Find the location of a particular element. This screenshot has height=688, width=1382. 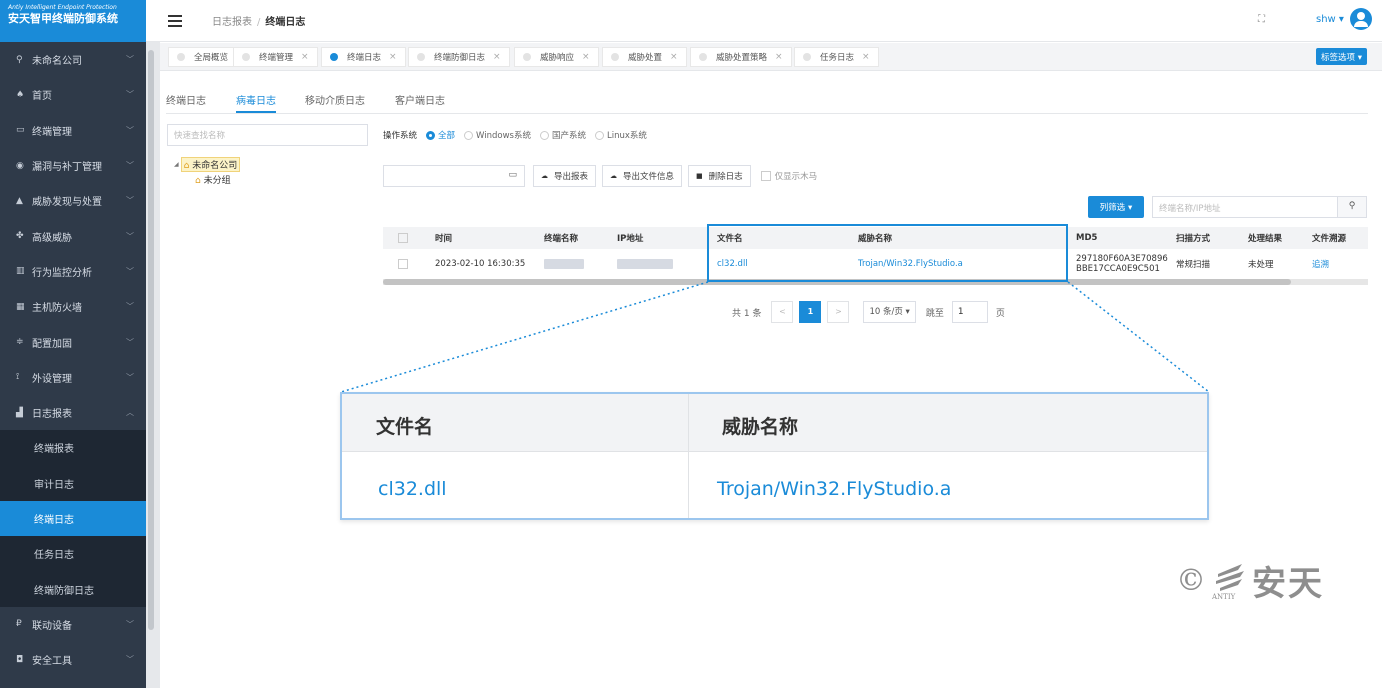

column-header-terminal: 终端名称 is located at coordinates (576, 238).